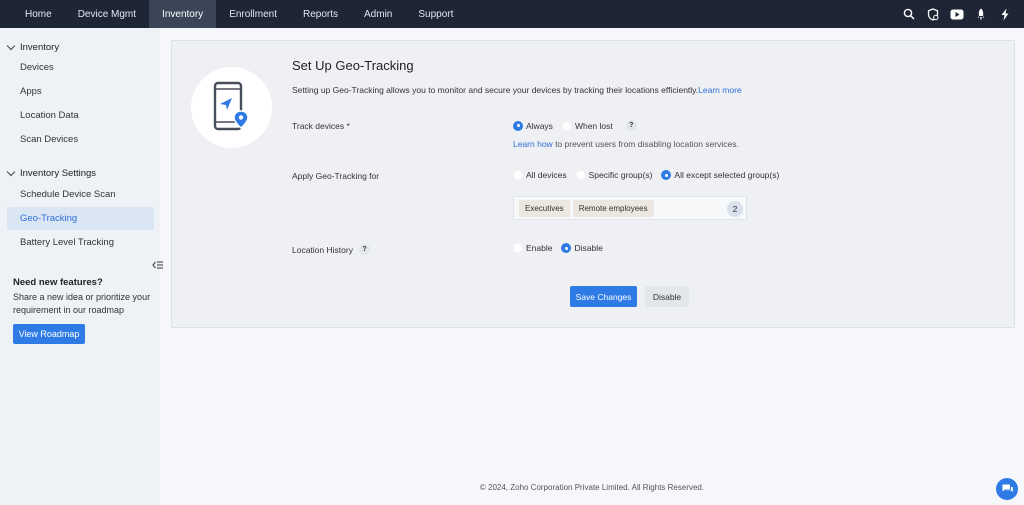 The width and height of the screenshot is (1024, 505). I want to click on youtube-icon, so click(957, 14).